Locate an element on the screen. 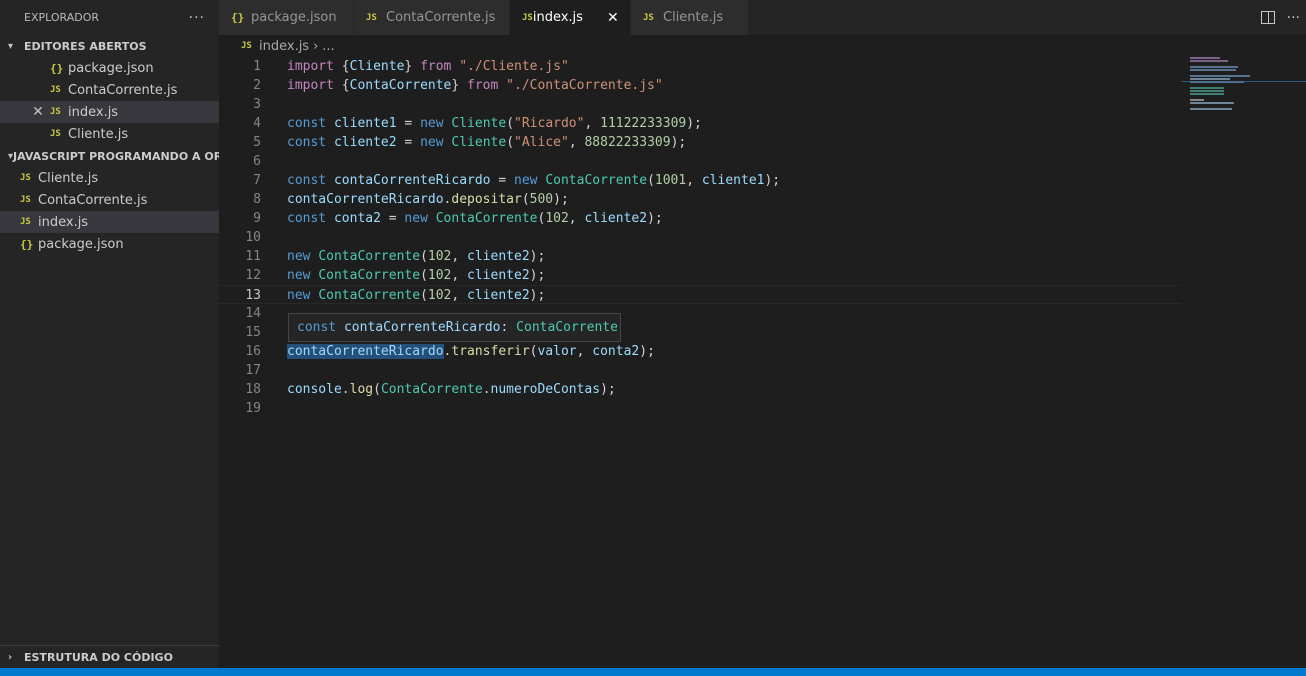 This screenshot has width=1306, height=676. minimap is located at coordinates (1243, 362).